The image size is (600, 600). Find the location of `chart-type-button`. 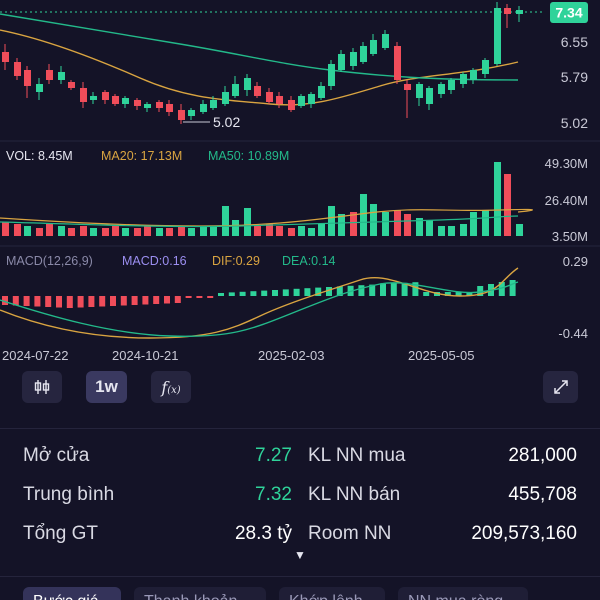

chart-type-button is located at coordinates (42, 387).